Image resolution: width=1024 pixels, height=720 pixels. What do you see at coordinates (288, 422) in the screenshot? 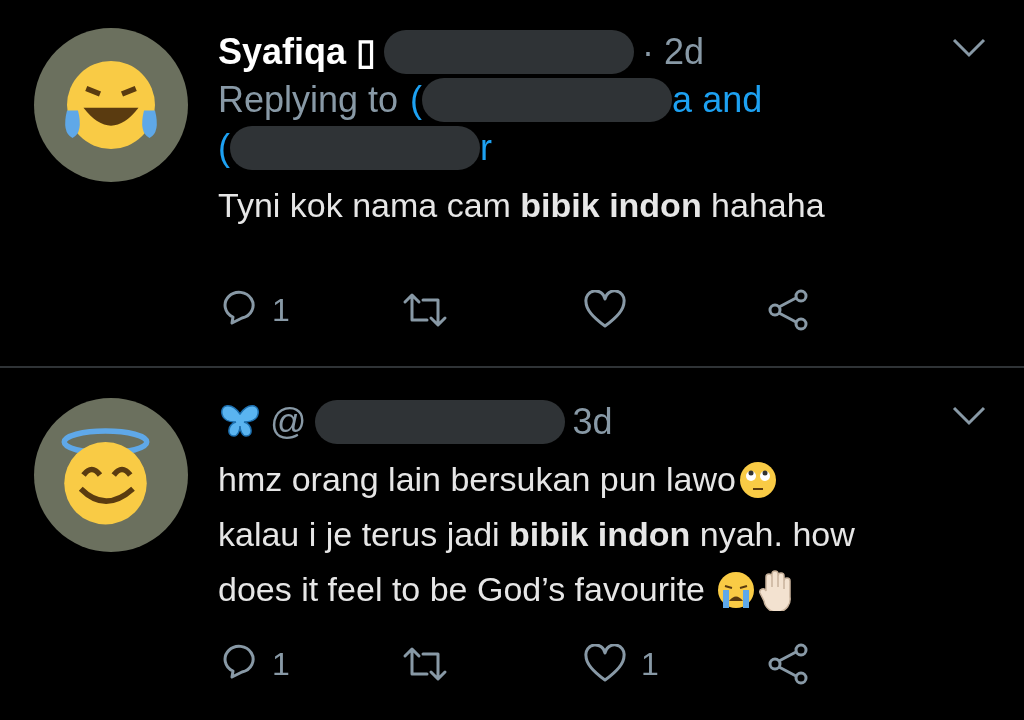
I see `username: @` at bounding box center [288, 422].